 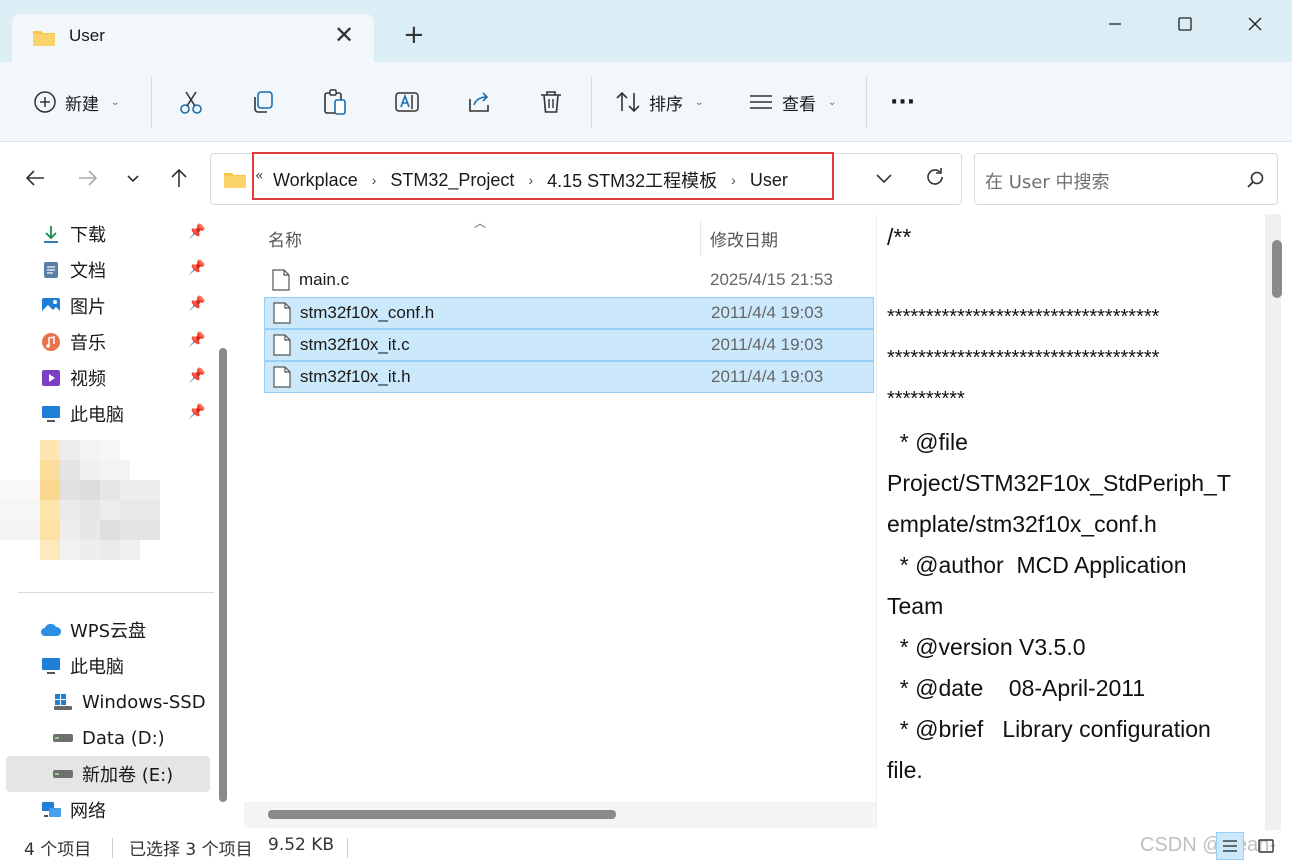 I want to click on arrow-up-icon, so click(x=179, y=177).